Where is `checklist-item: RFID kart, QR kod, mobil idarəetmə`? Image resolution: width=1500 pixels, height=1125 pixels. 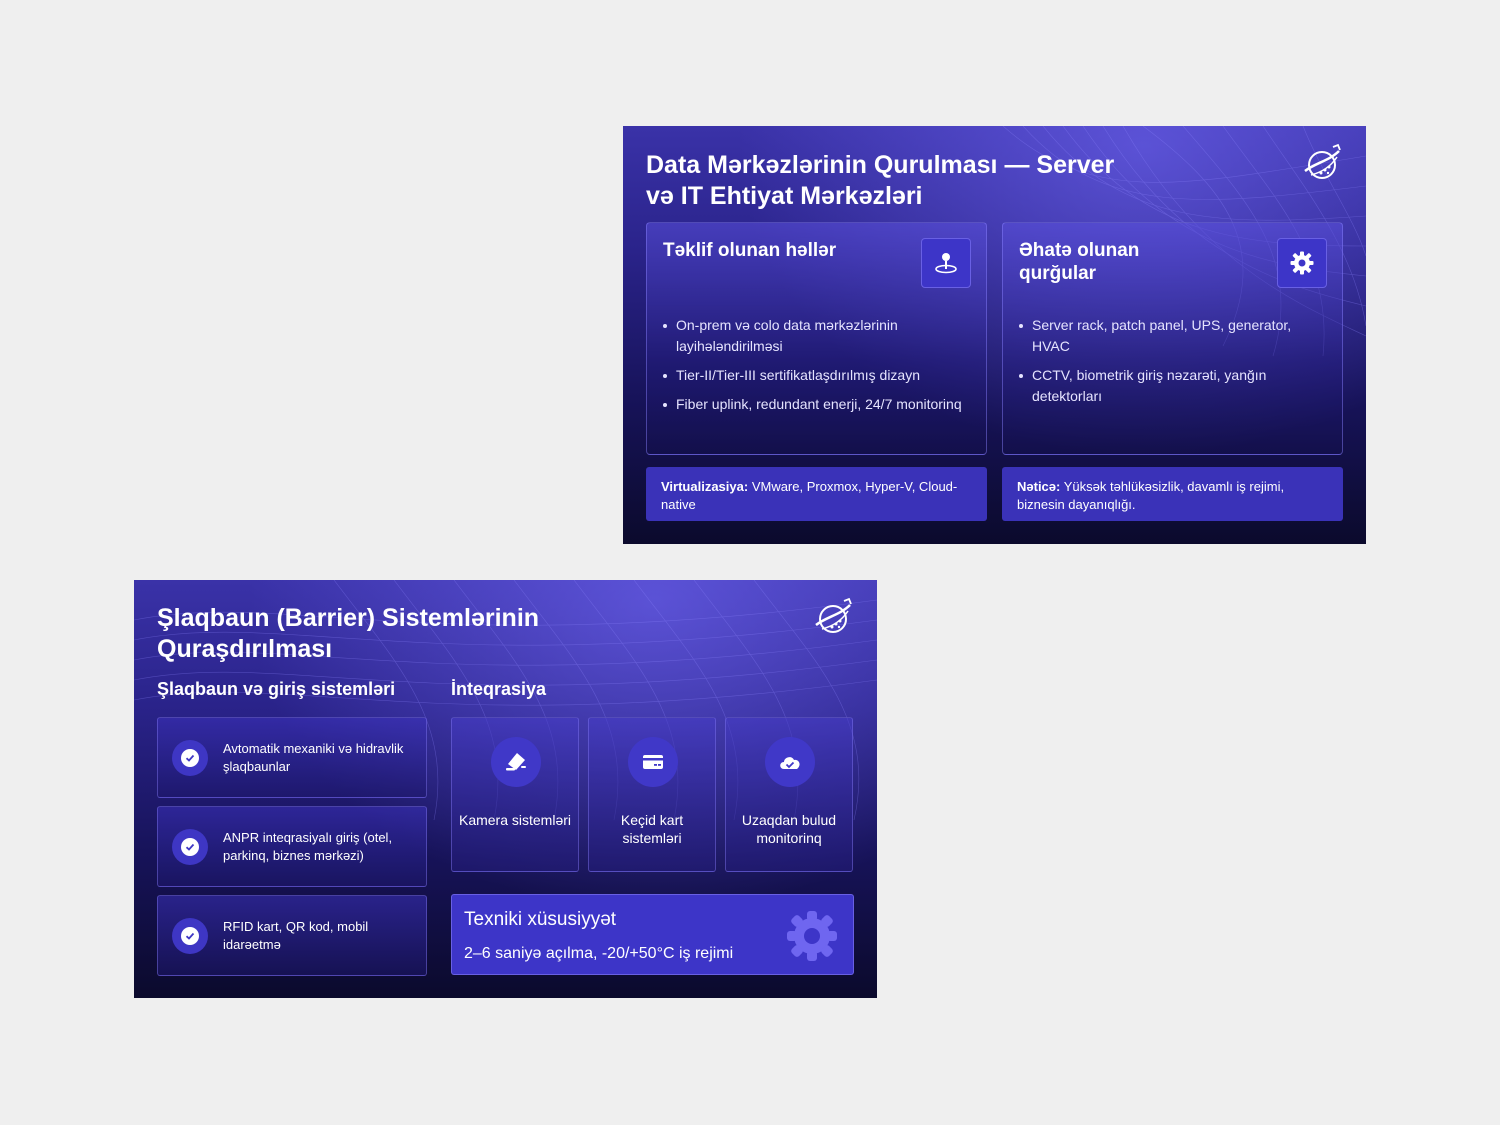
checklist-item: RFID kart, QR kod, mobil idarəetmə is located at coordinates (292, 935).